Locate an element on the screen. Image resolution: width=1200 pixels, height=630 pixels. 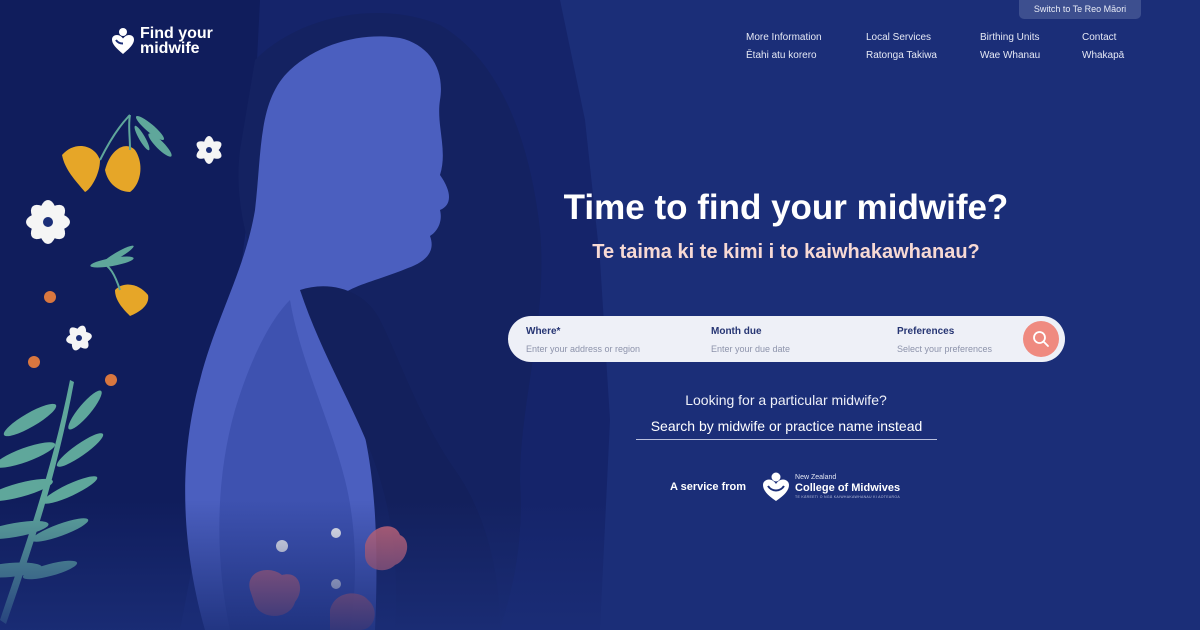
college-of-midwives-icon is located at coordinates (776, 486).